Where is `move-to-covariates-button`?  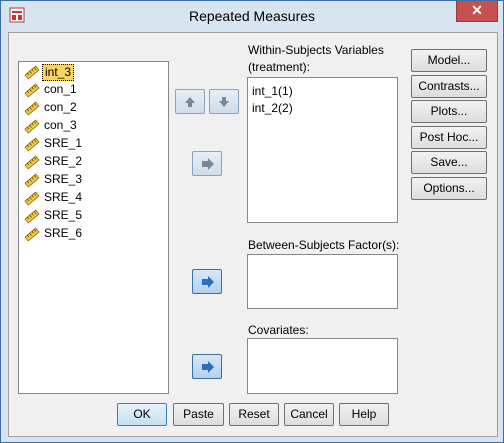
move-to-covariates-button is located at coordinates (207, 366).